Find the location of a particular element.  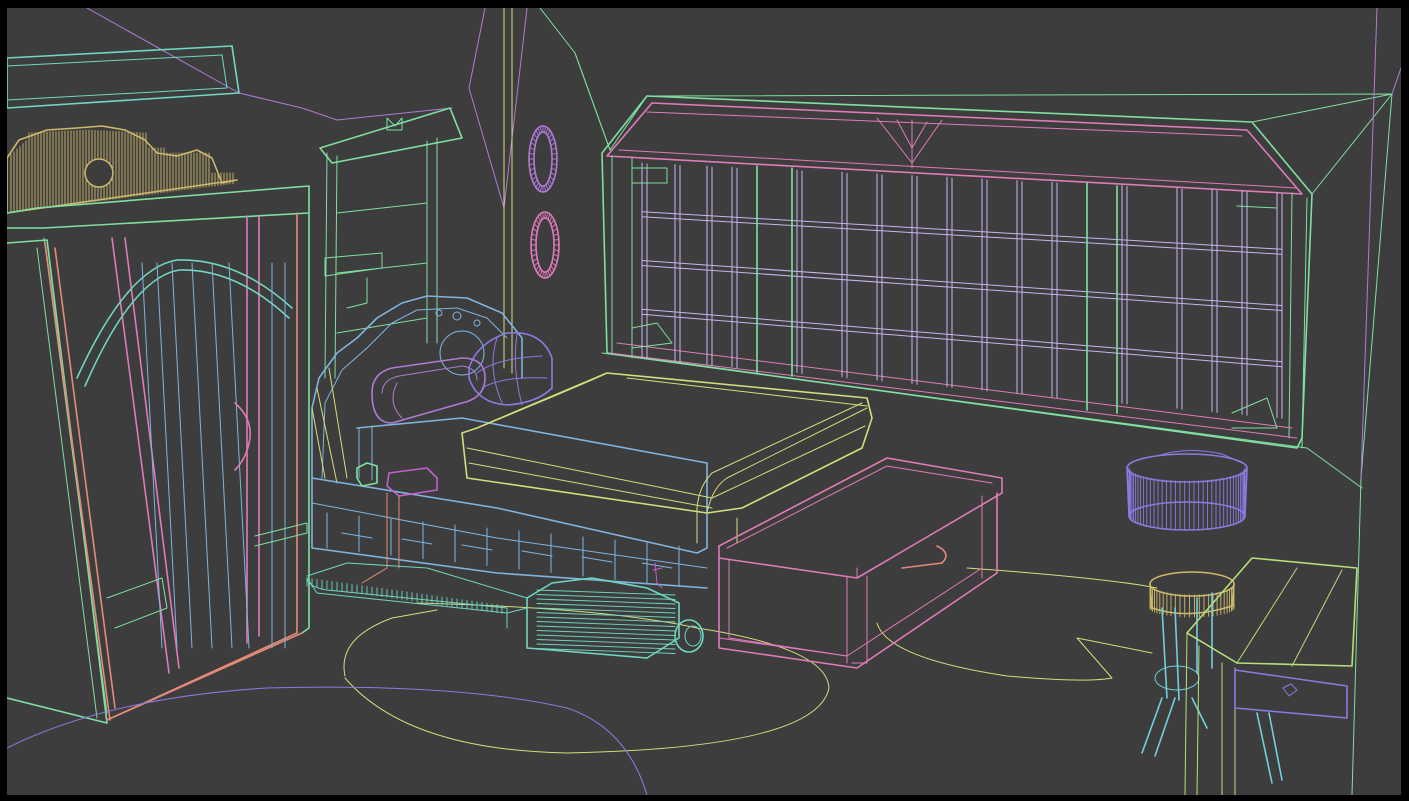

chest is located at coordinates (860, 563).